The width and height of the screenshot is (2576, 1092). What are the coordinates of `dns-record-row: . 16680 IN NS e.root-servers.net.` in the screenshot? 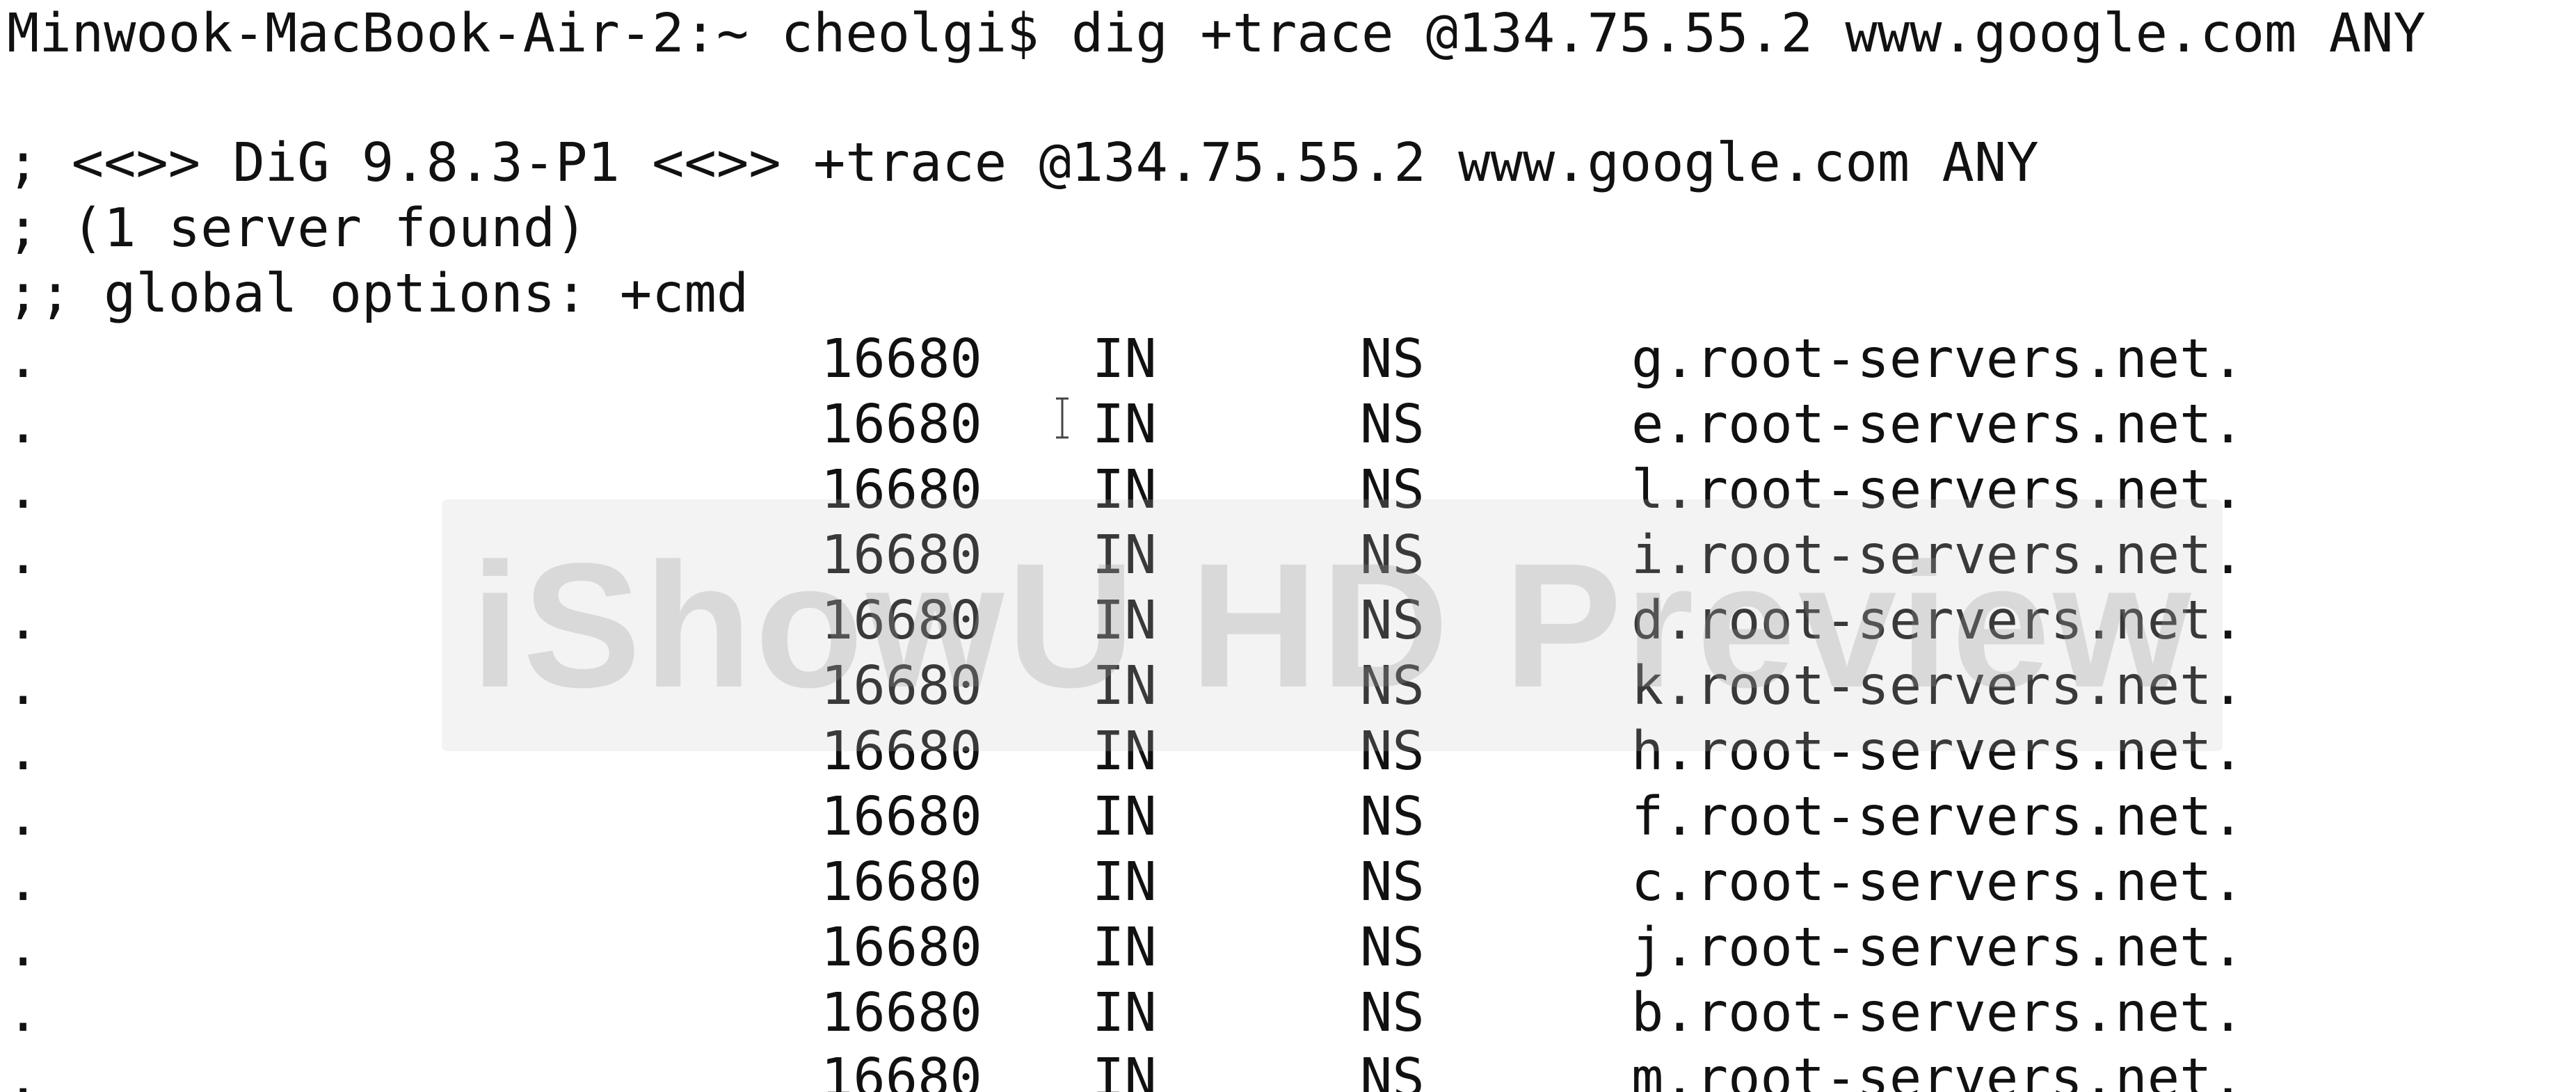 It's located at (1259, 425).